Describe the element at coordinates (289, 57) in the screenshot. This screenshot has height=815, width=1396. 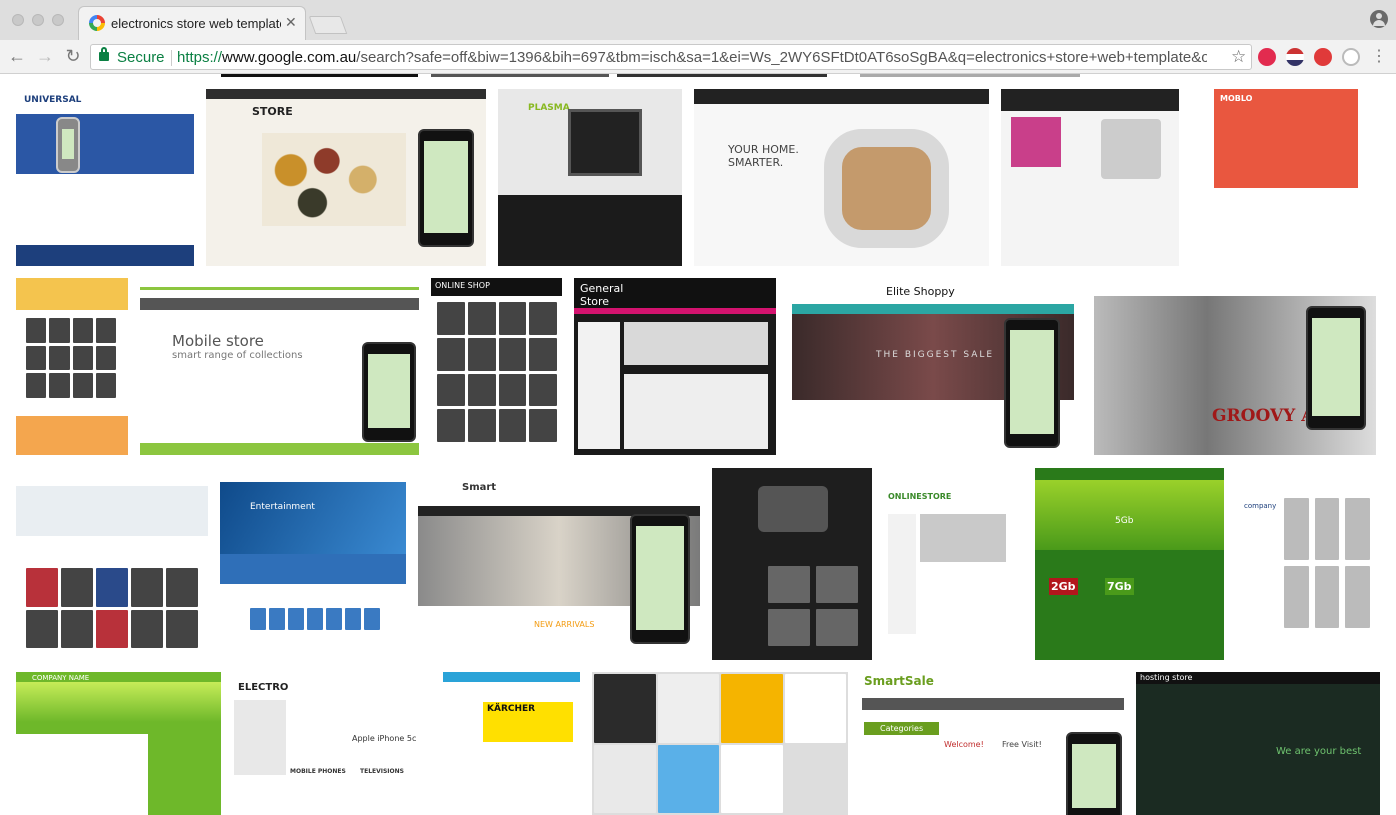
I see `url-host: www.google.com.au` at that location.